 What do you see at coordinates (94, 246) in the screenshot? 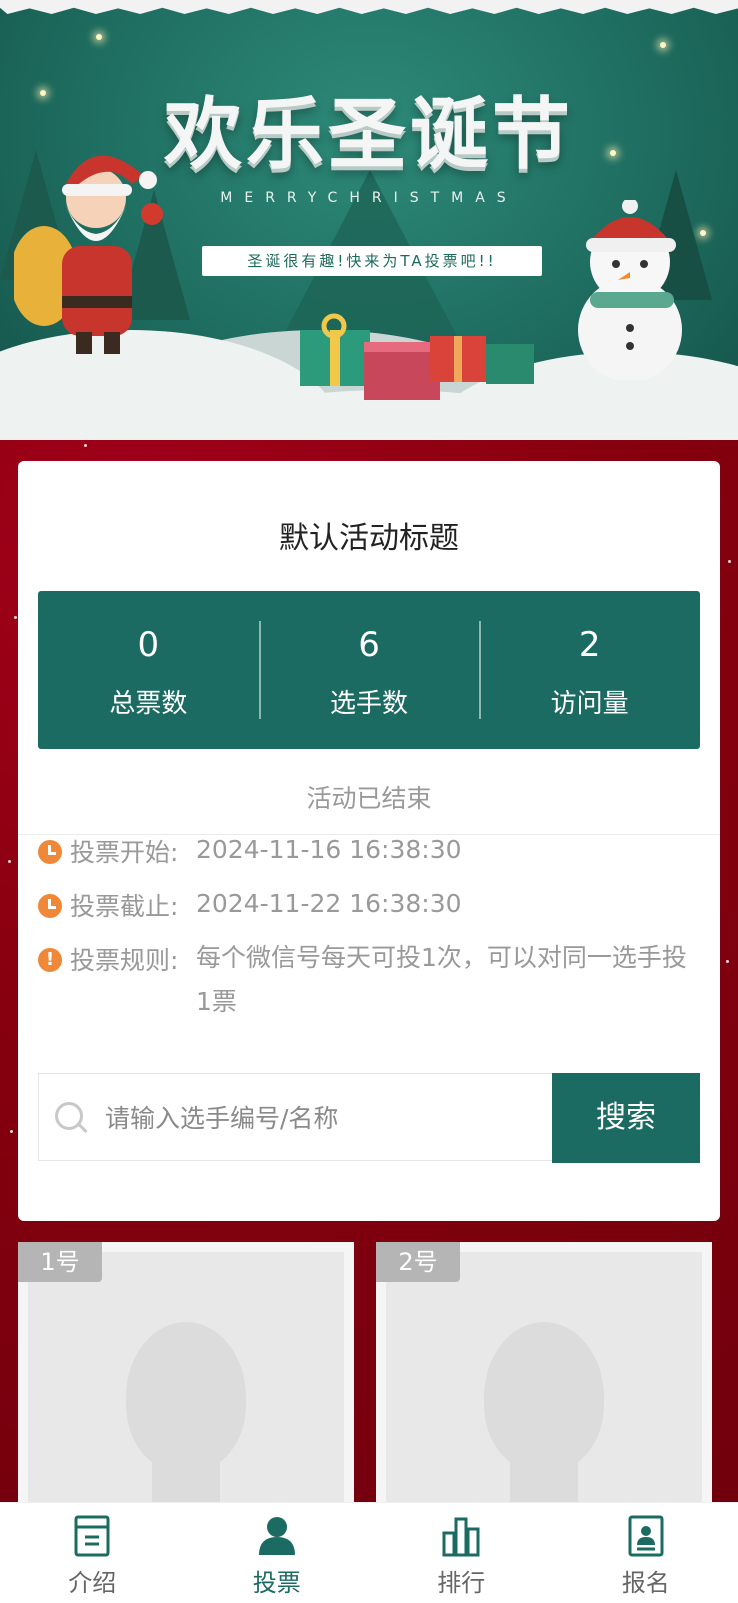
I see `santa-icon` at bounding box center [94, 246].